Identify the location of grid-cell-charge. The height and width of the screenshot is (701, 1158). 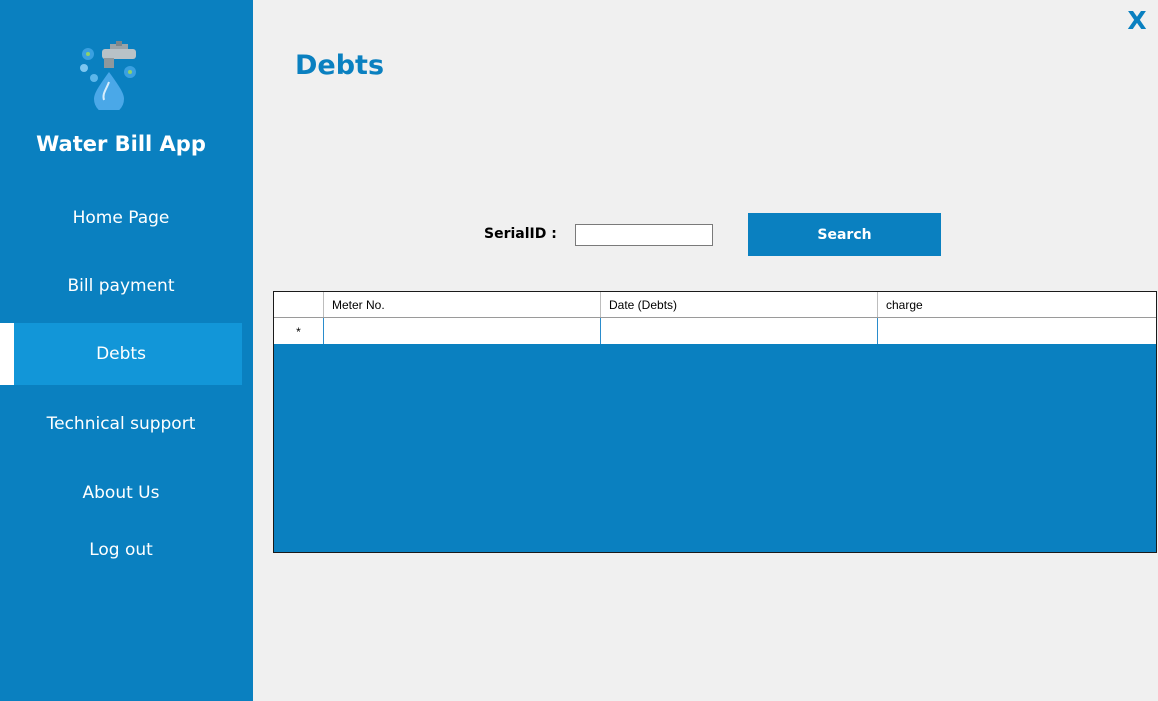
(1017, 331).